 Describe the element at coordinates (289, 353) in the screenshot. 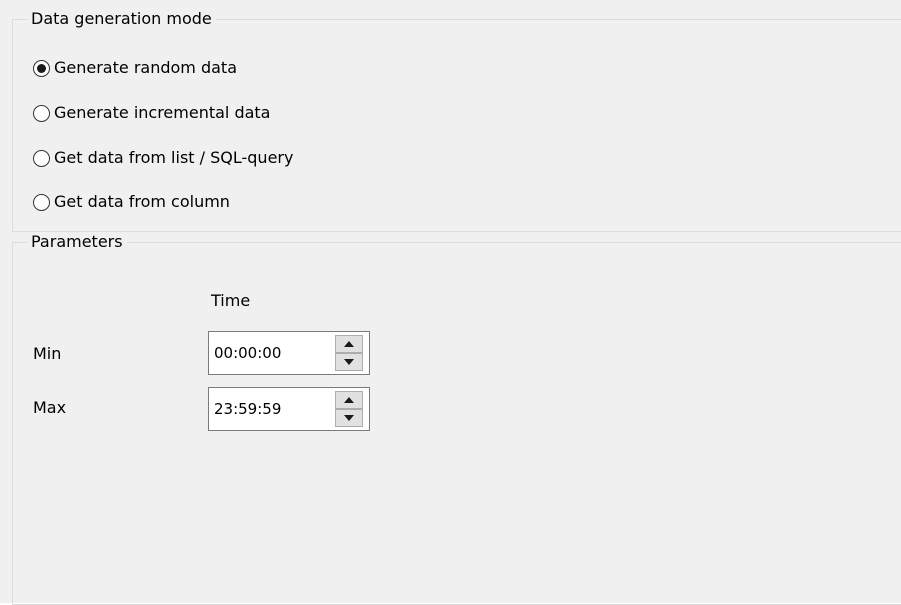

I see `min-time-spinbox: 00:00:00` at that location.